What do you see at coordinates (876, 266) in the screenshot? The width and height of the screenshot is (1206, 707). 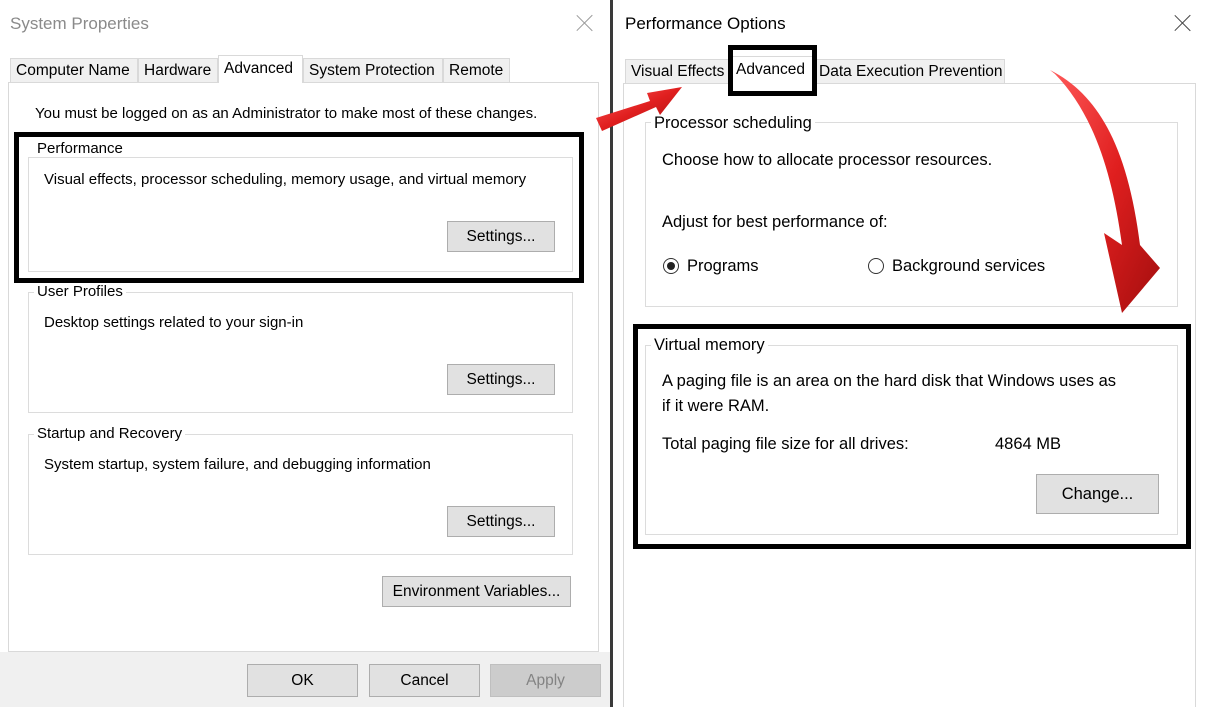 I see `background-services-radio` at bounding box center [876, 266].